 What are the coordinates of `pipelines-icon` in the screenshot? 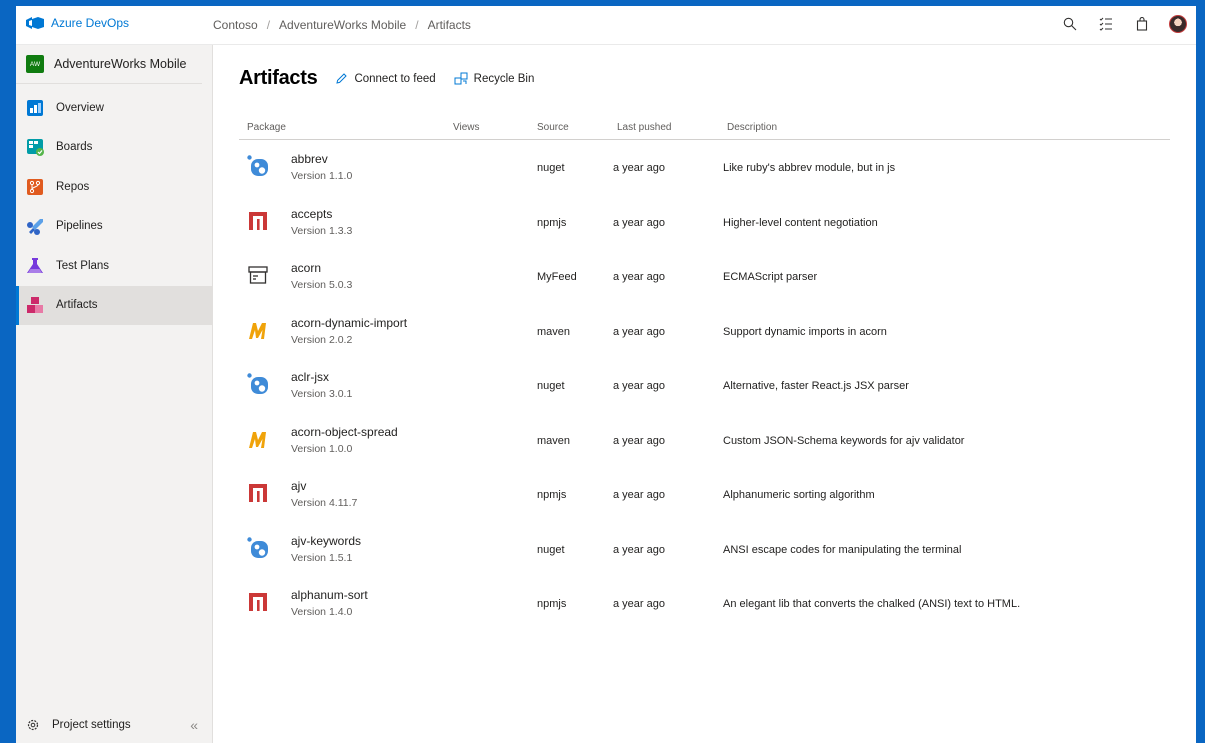 It's located at (35, 227).